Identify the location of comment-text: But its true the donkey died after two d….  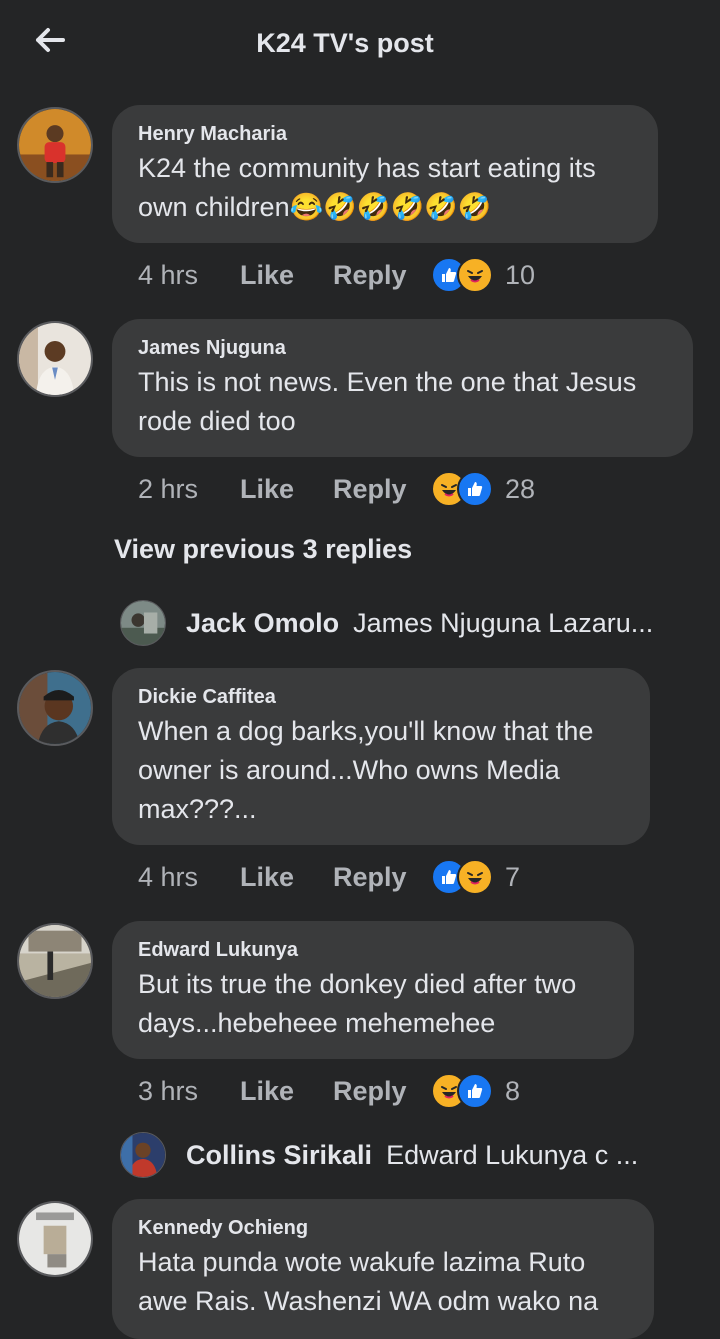
(357, 1003).